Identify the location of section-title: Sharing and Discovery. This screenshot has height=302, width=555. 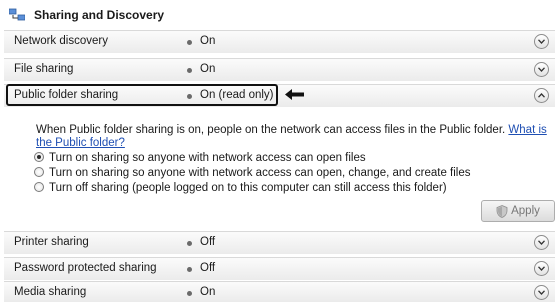
(99, 15).